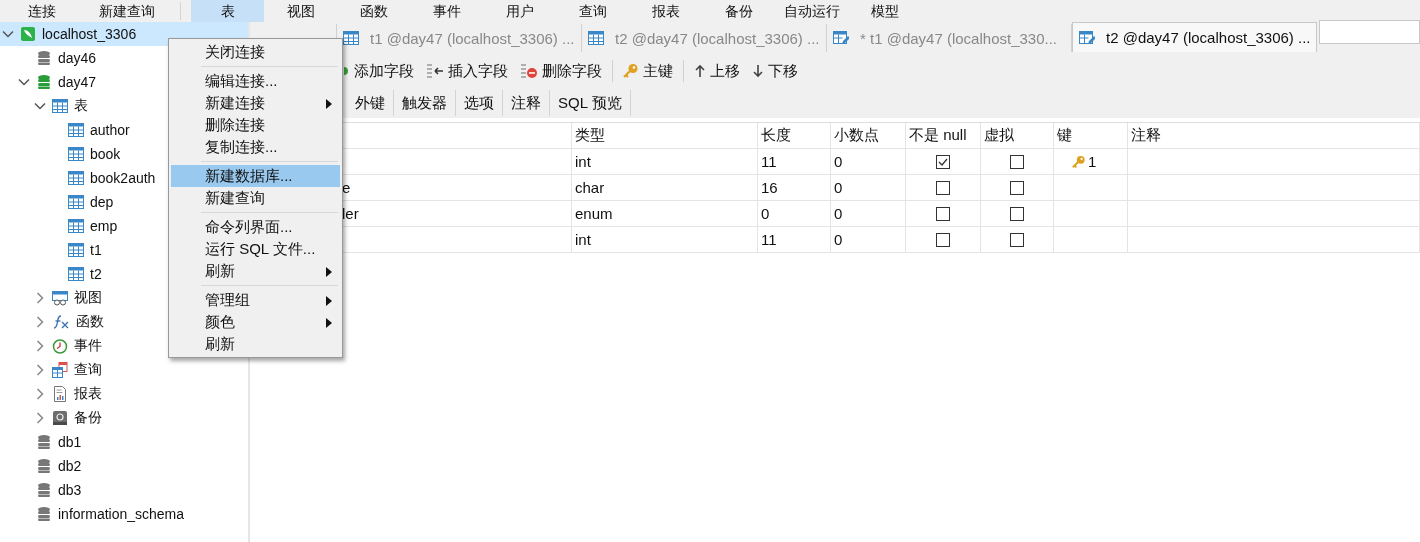 The image size is (1420, 542). Describe the element at coordinates (346, 187) in the screenshot. I see `table-cell: e` at that location.